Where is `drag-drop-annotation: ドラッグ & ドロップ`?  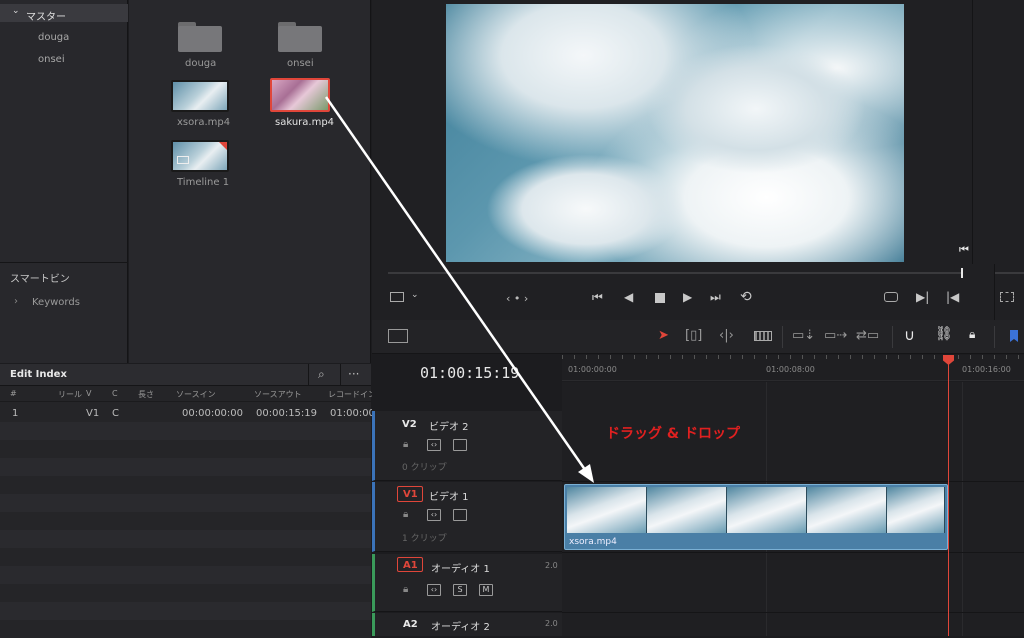
drag-drop-annotation: ドラッグ & ドロップ is located at coordinates (673, 434).